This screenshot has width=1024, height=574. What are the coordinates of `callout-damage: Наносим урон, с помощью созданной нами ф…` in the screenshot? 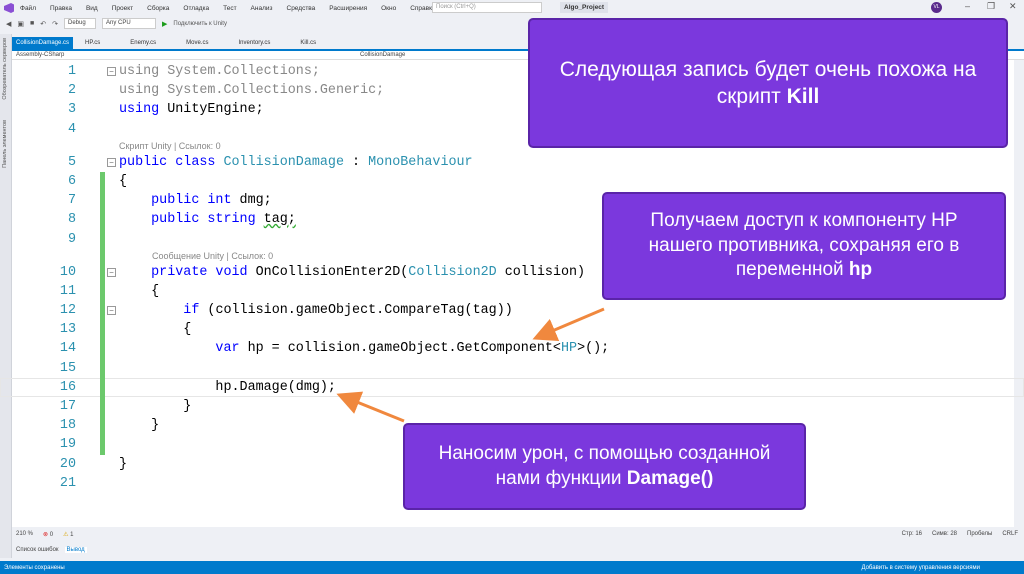 It's located at (604, 466).